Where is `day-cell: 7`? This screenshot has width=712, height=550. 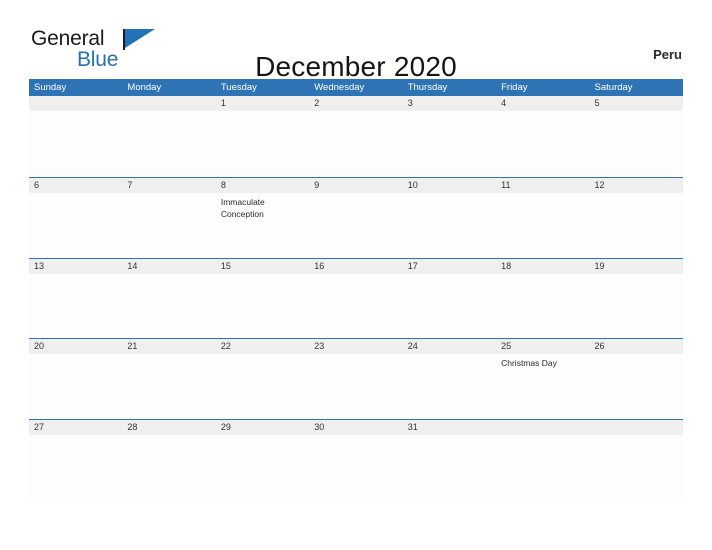
day-cell: 7 is located at coordinates (168, 185).